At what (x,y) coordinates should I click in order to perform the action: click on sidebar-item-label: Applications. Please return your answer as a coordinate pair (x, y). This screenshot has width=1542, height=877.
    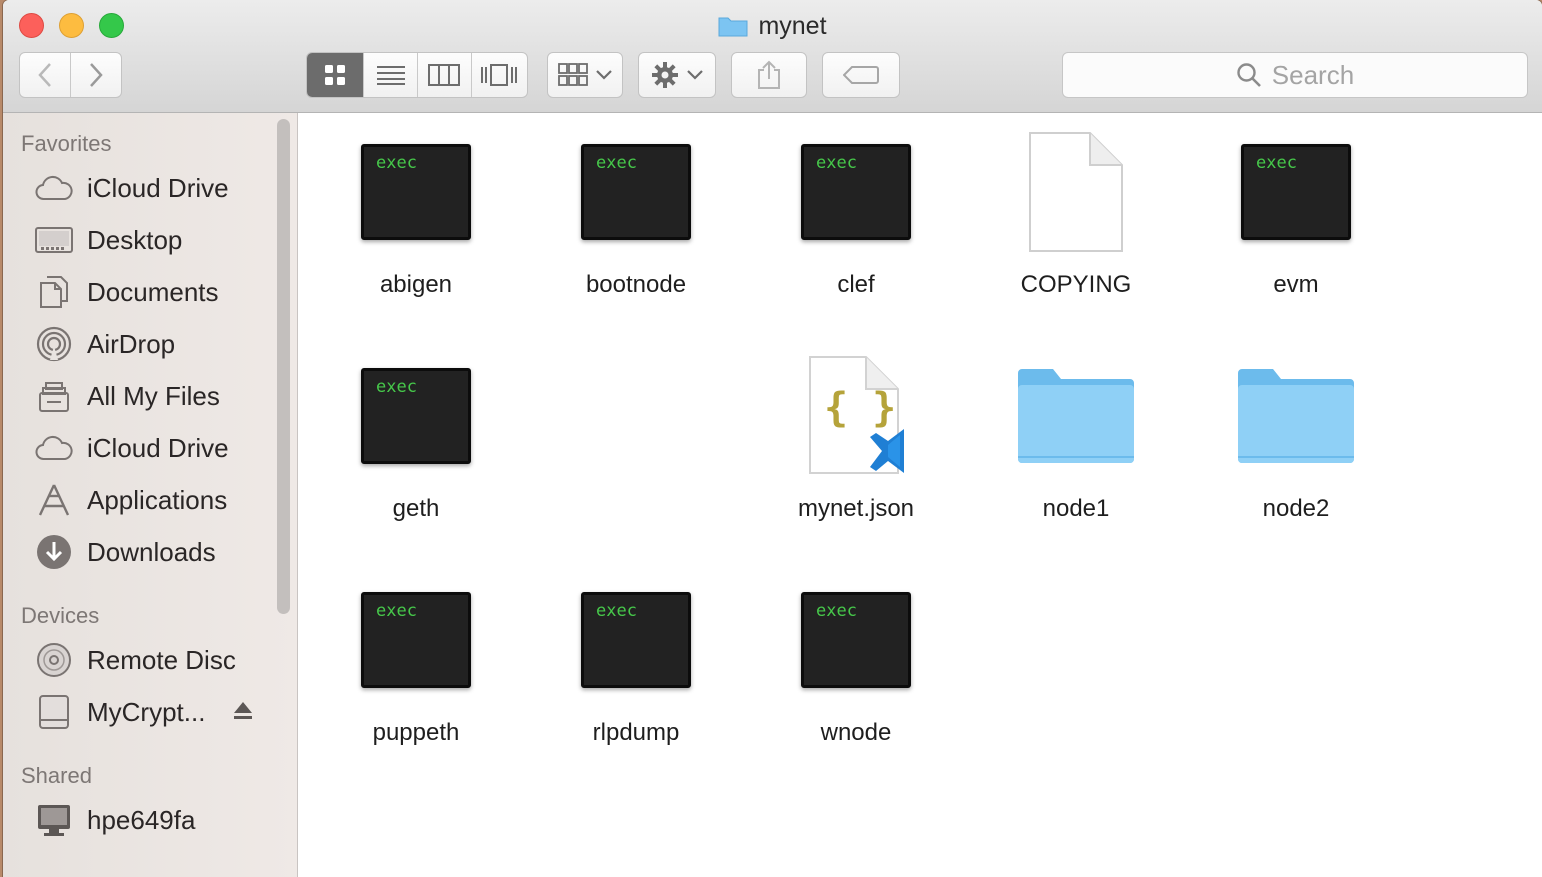
    Looking at the image, I should click on (157, 499).